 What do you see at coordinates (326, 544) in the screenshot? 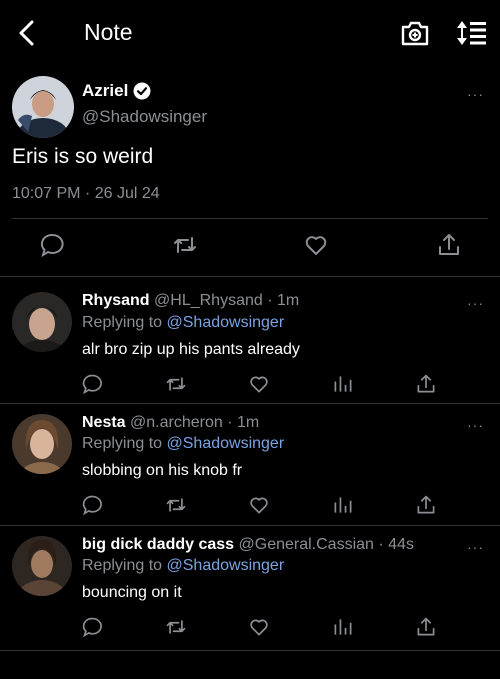
I see `reply-meta: @General.Cassian · 44s` at bounding box center [326, 544].